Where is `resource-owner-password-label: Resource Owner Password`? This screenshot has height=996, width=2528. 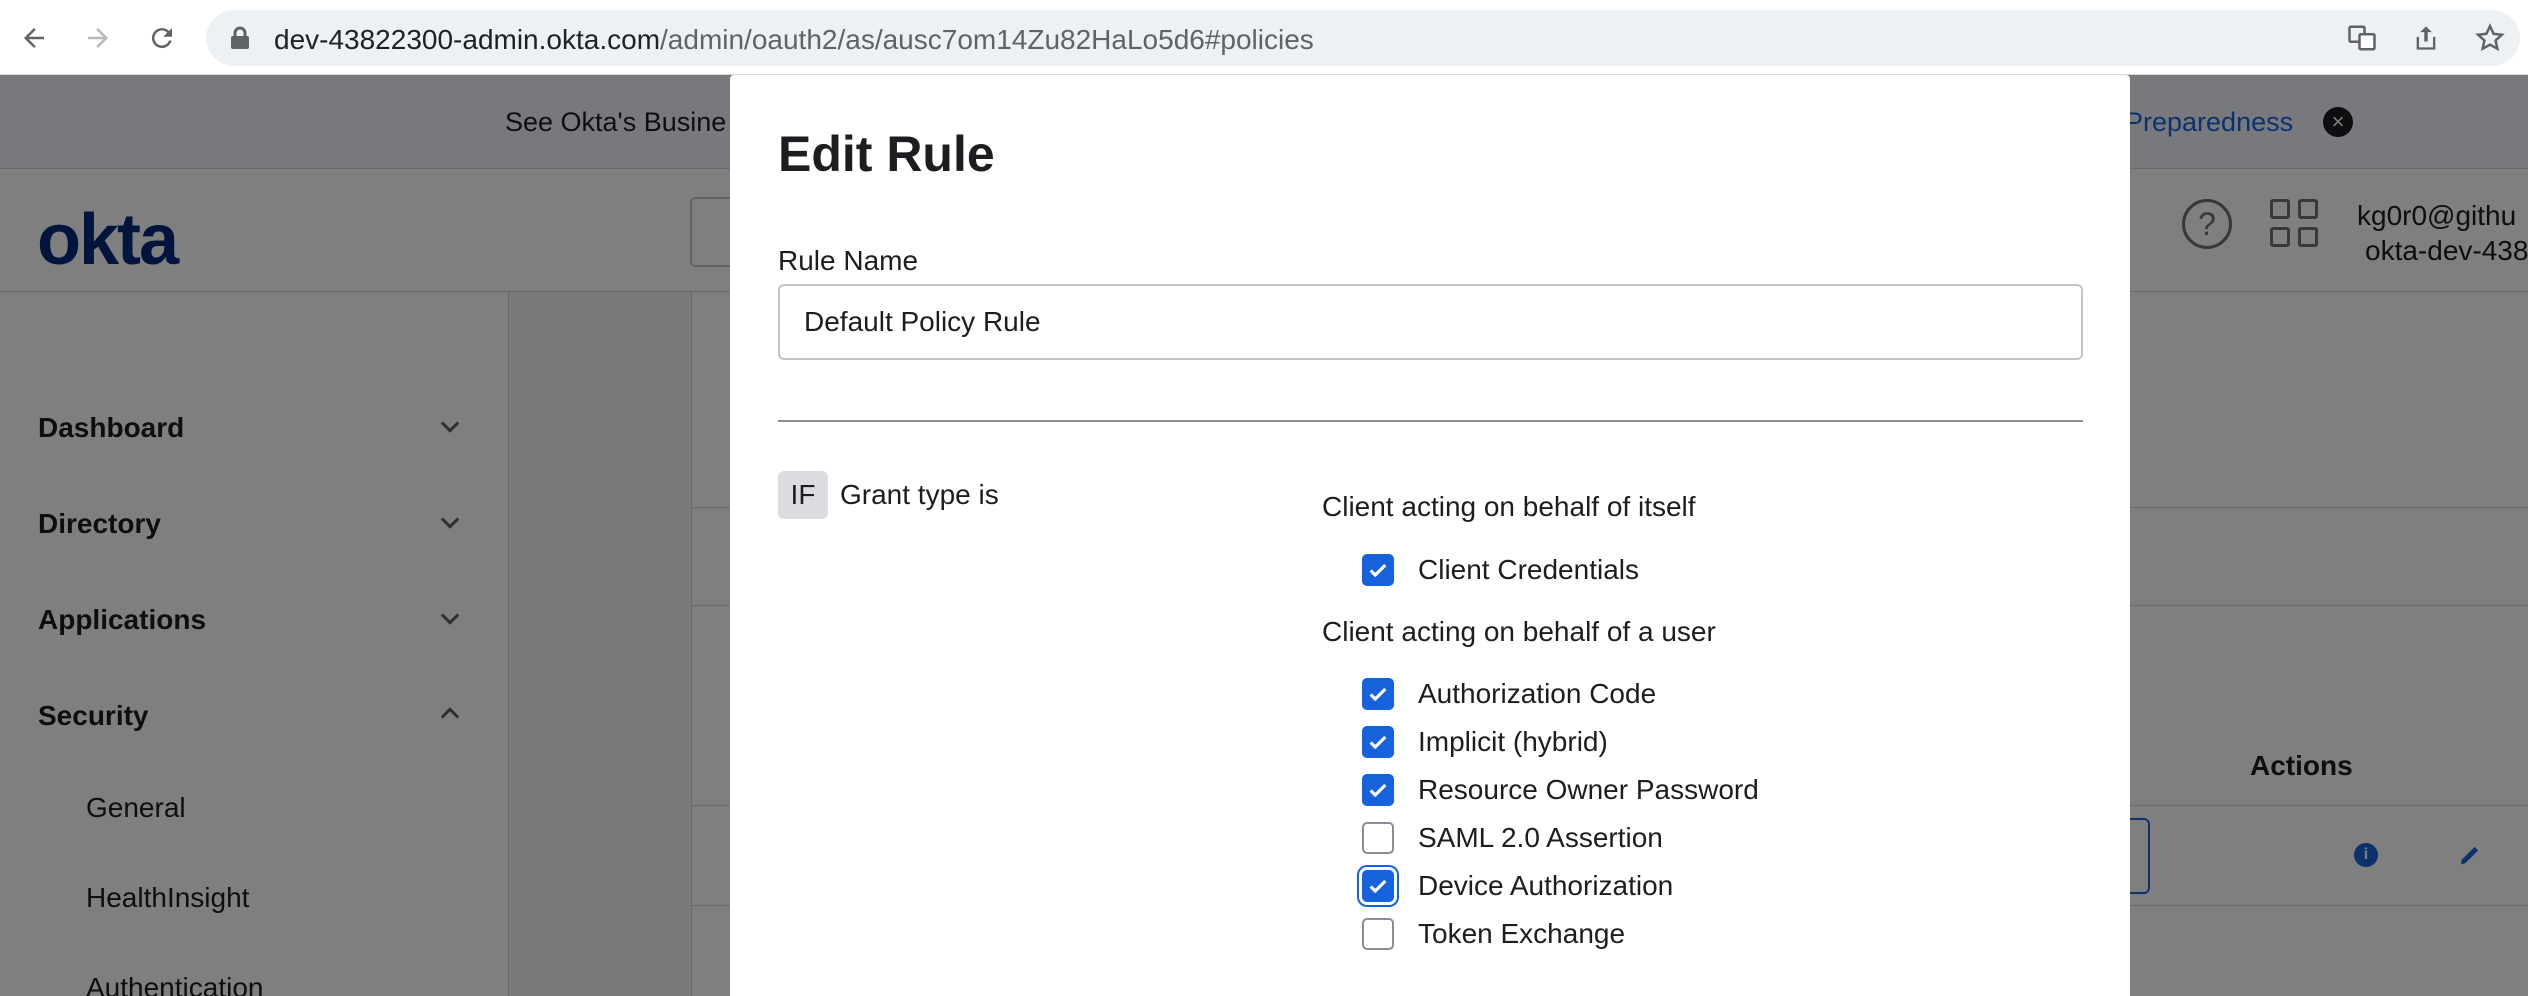
resource-owner-password-label: Resource Owner Password is located at coordinates (1588, 790).